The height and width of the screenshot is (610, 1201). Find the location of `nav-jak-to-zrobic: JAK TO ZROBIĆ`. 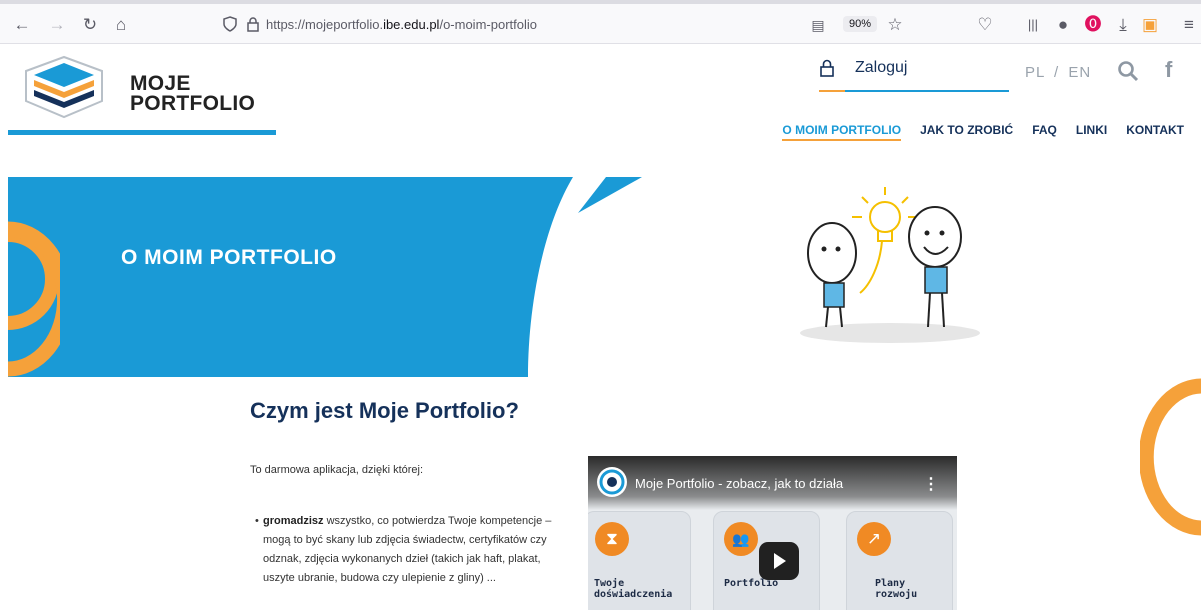

nav-jak-to-zrobic: JAK TO ZROBIĆ is located at coordinates (966, 132).